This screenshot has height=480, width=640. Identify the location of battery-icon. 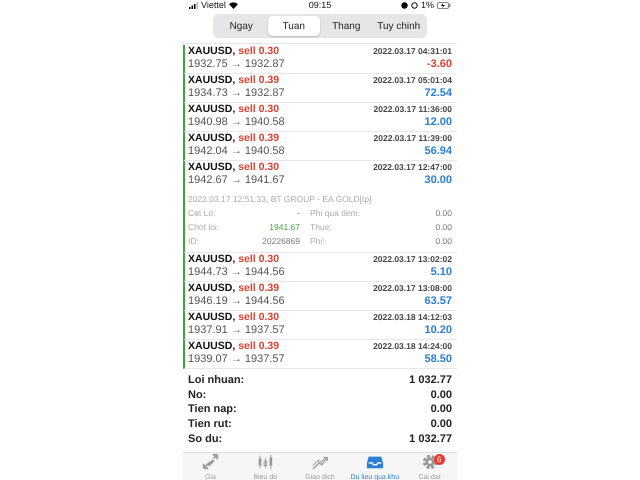
(443, 5).